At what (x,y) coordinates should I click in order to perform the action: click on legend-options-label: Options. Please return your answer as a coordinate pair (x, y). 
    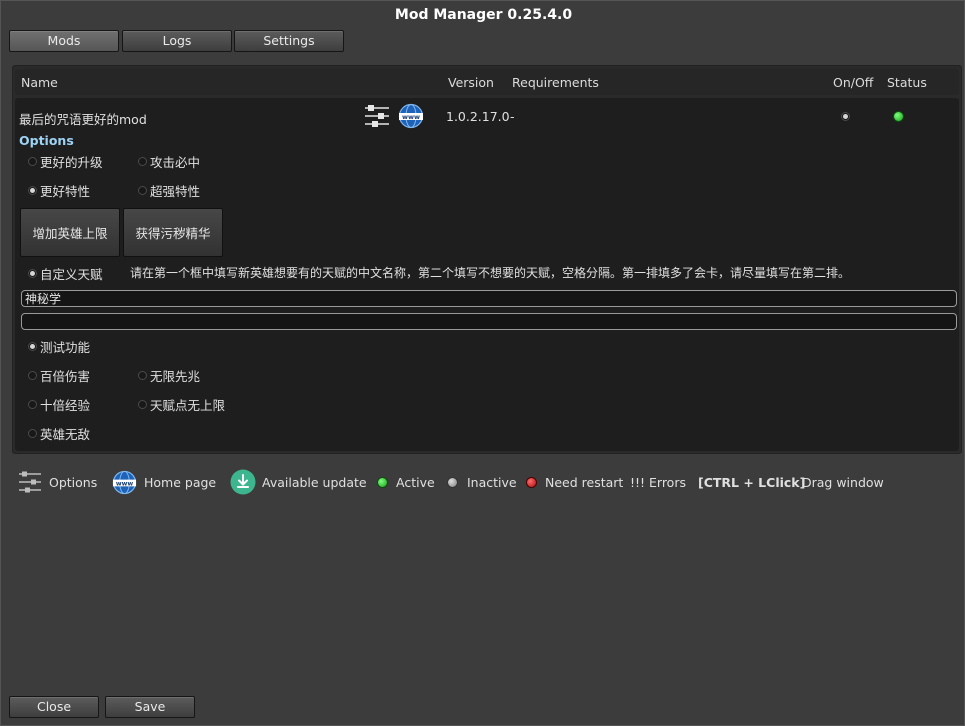
    Looking at the image, I should click on (73, 482).